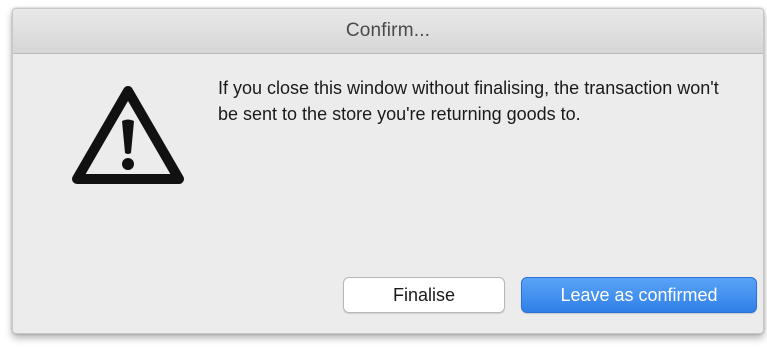 This screenshot has height=347, width=767. I want to click on warning-icon, so click(128, 135).